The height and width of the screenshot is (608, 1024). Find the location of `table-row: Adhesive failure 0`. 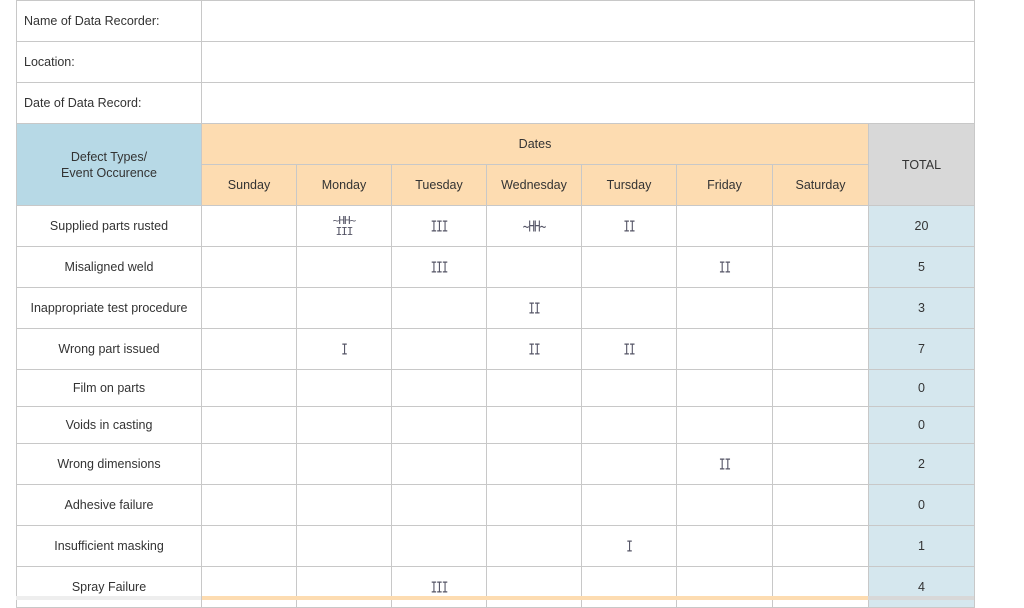

table-row: Adhesive failure 0 is located at coordinates (495, 505).